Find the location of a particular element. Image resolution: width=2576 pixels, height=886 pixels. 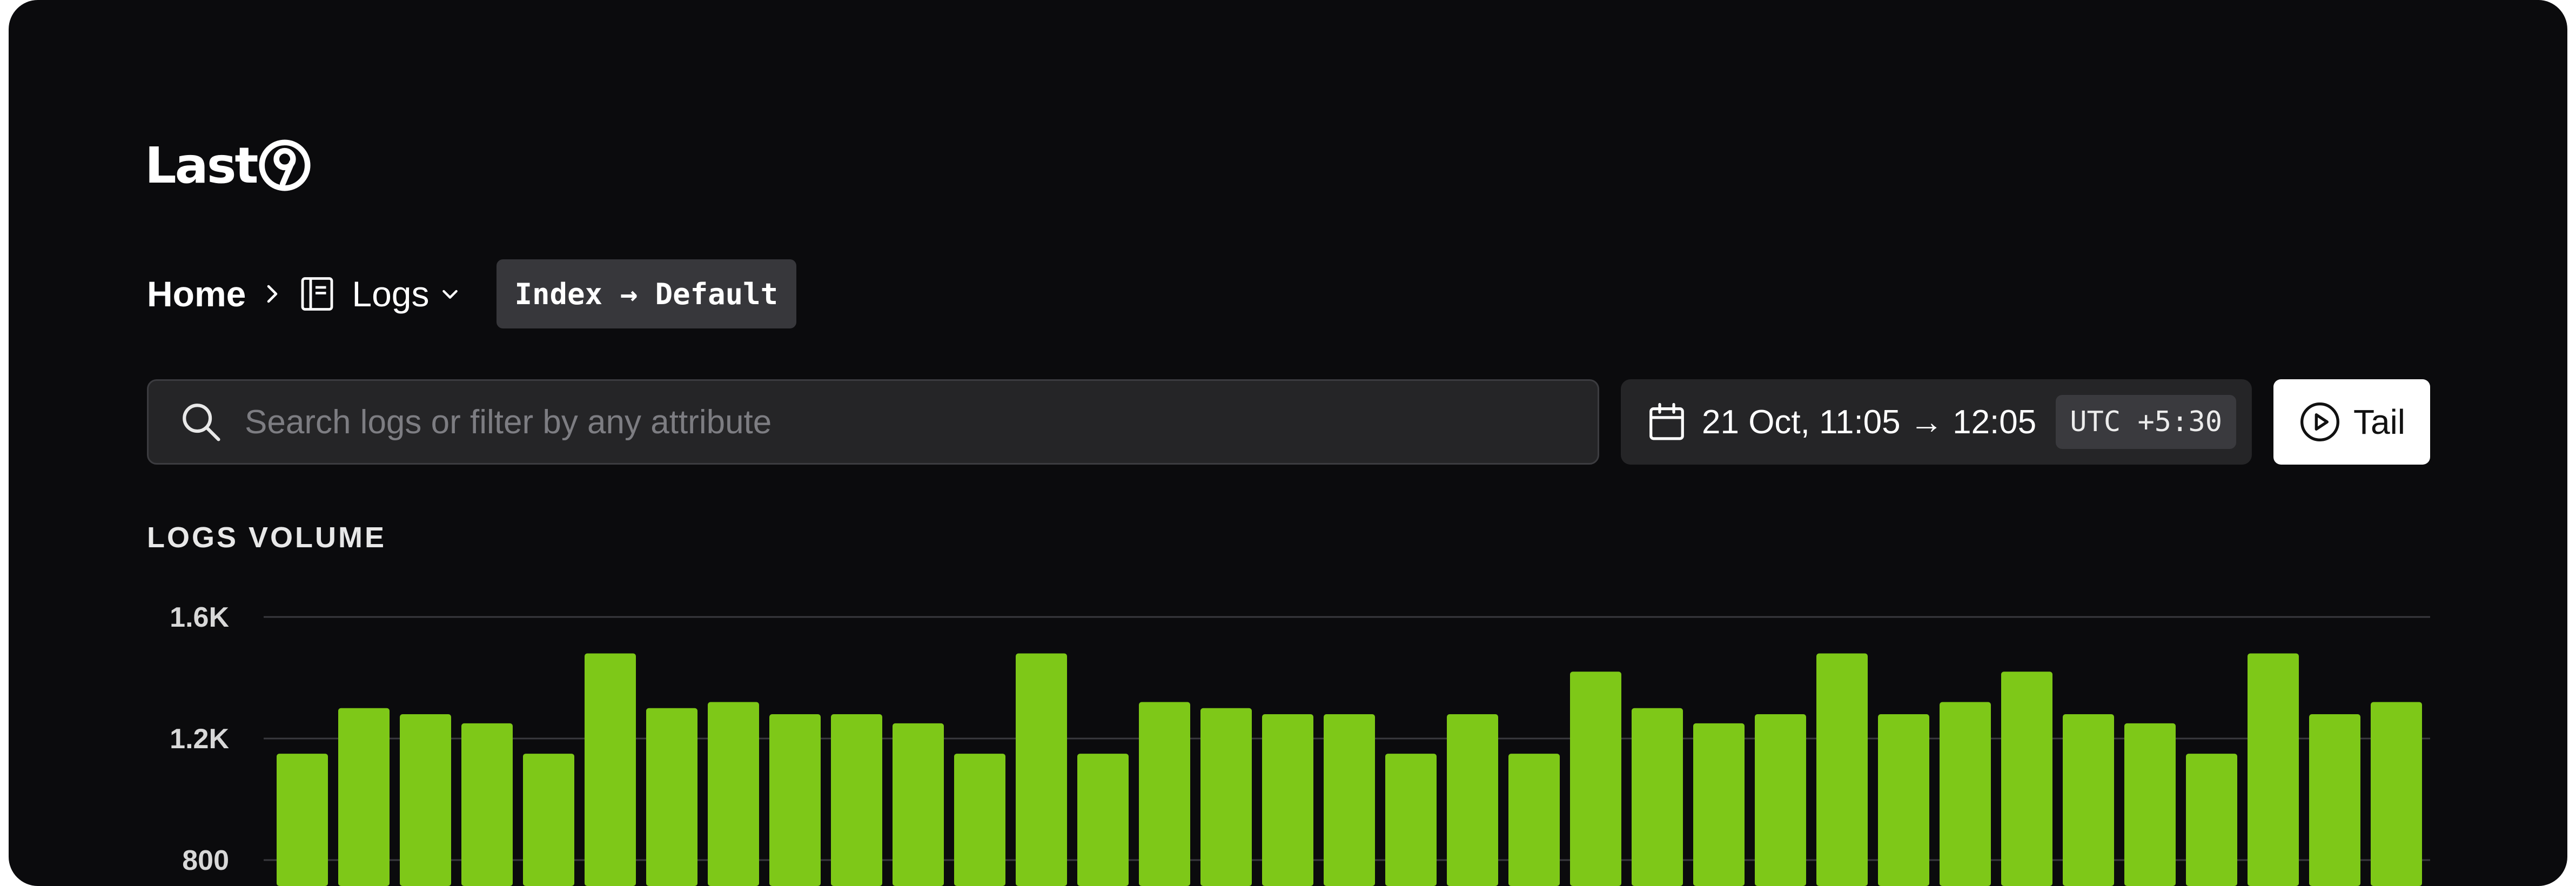

logo-text: Last is located at coordinates (201, 165).